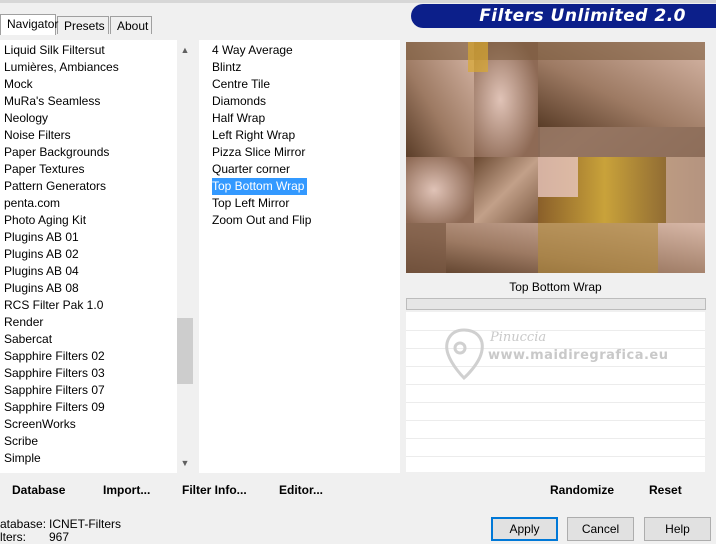  Describe the element at coordinates (185, 256) in the screenshot. I see `category-scrollbar: ▲ ▼` at that location.